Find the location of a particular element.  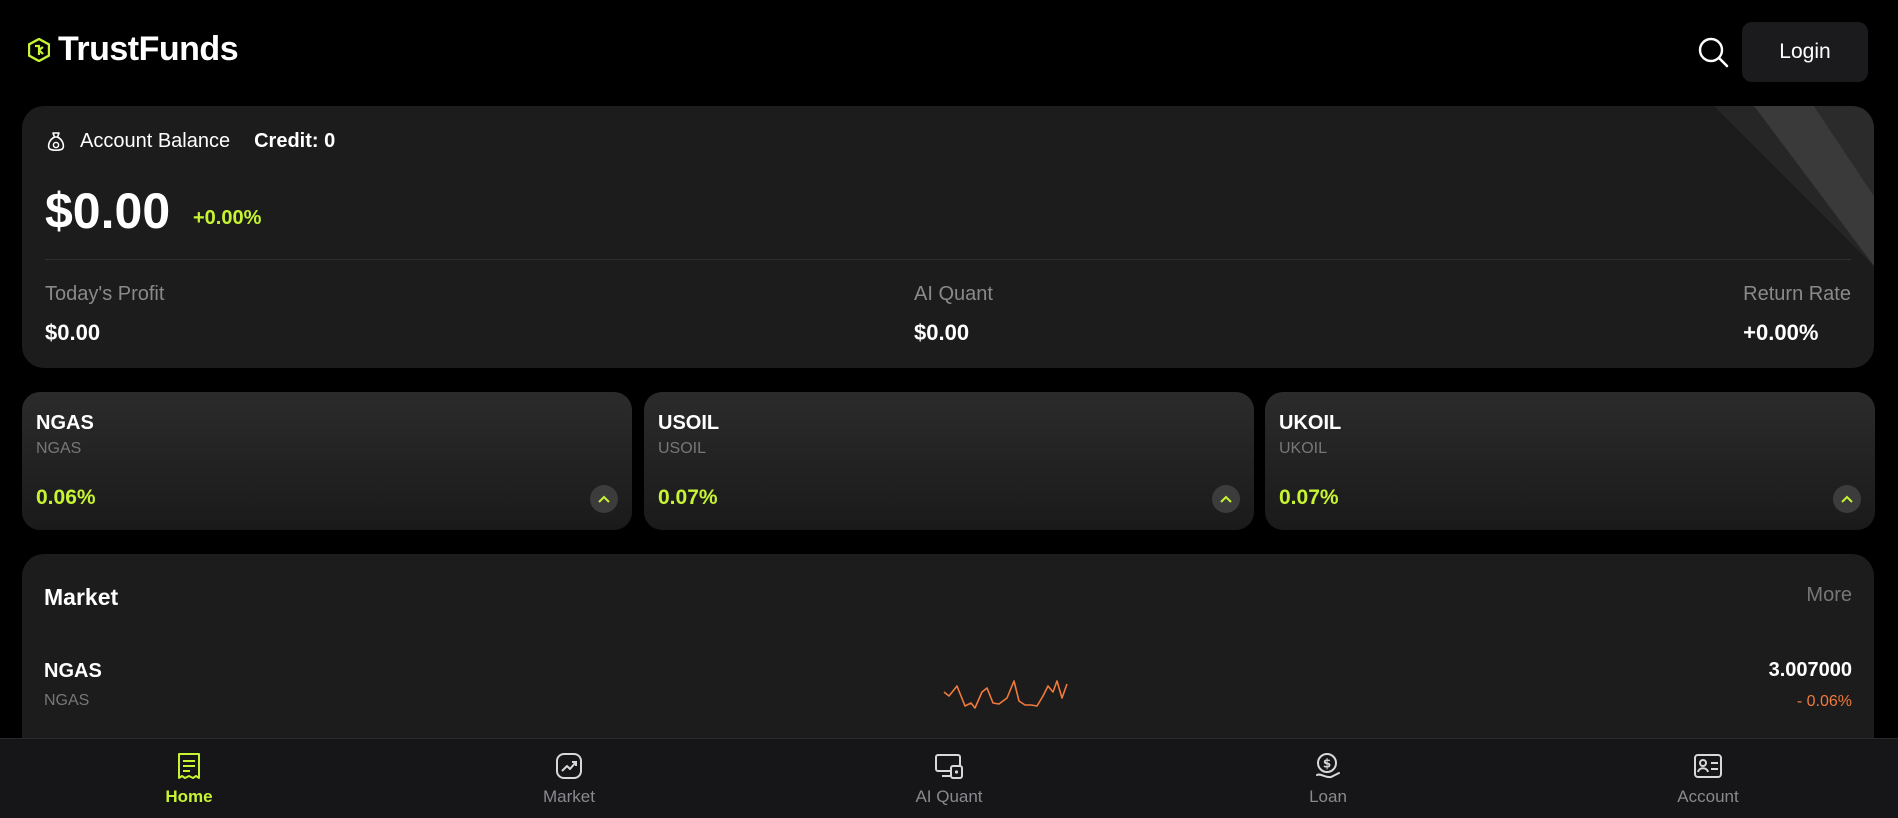

ticker-name: NGAS is located at coordinates (65, 423).